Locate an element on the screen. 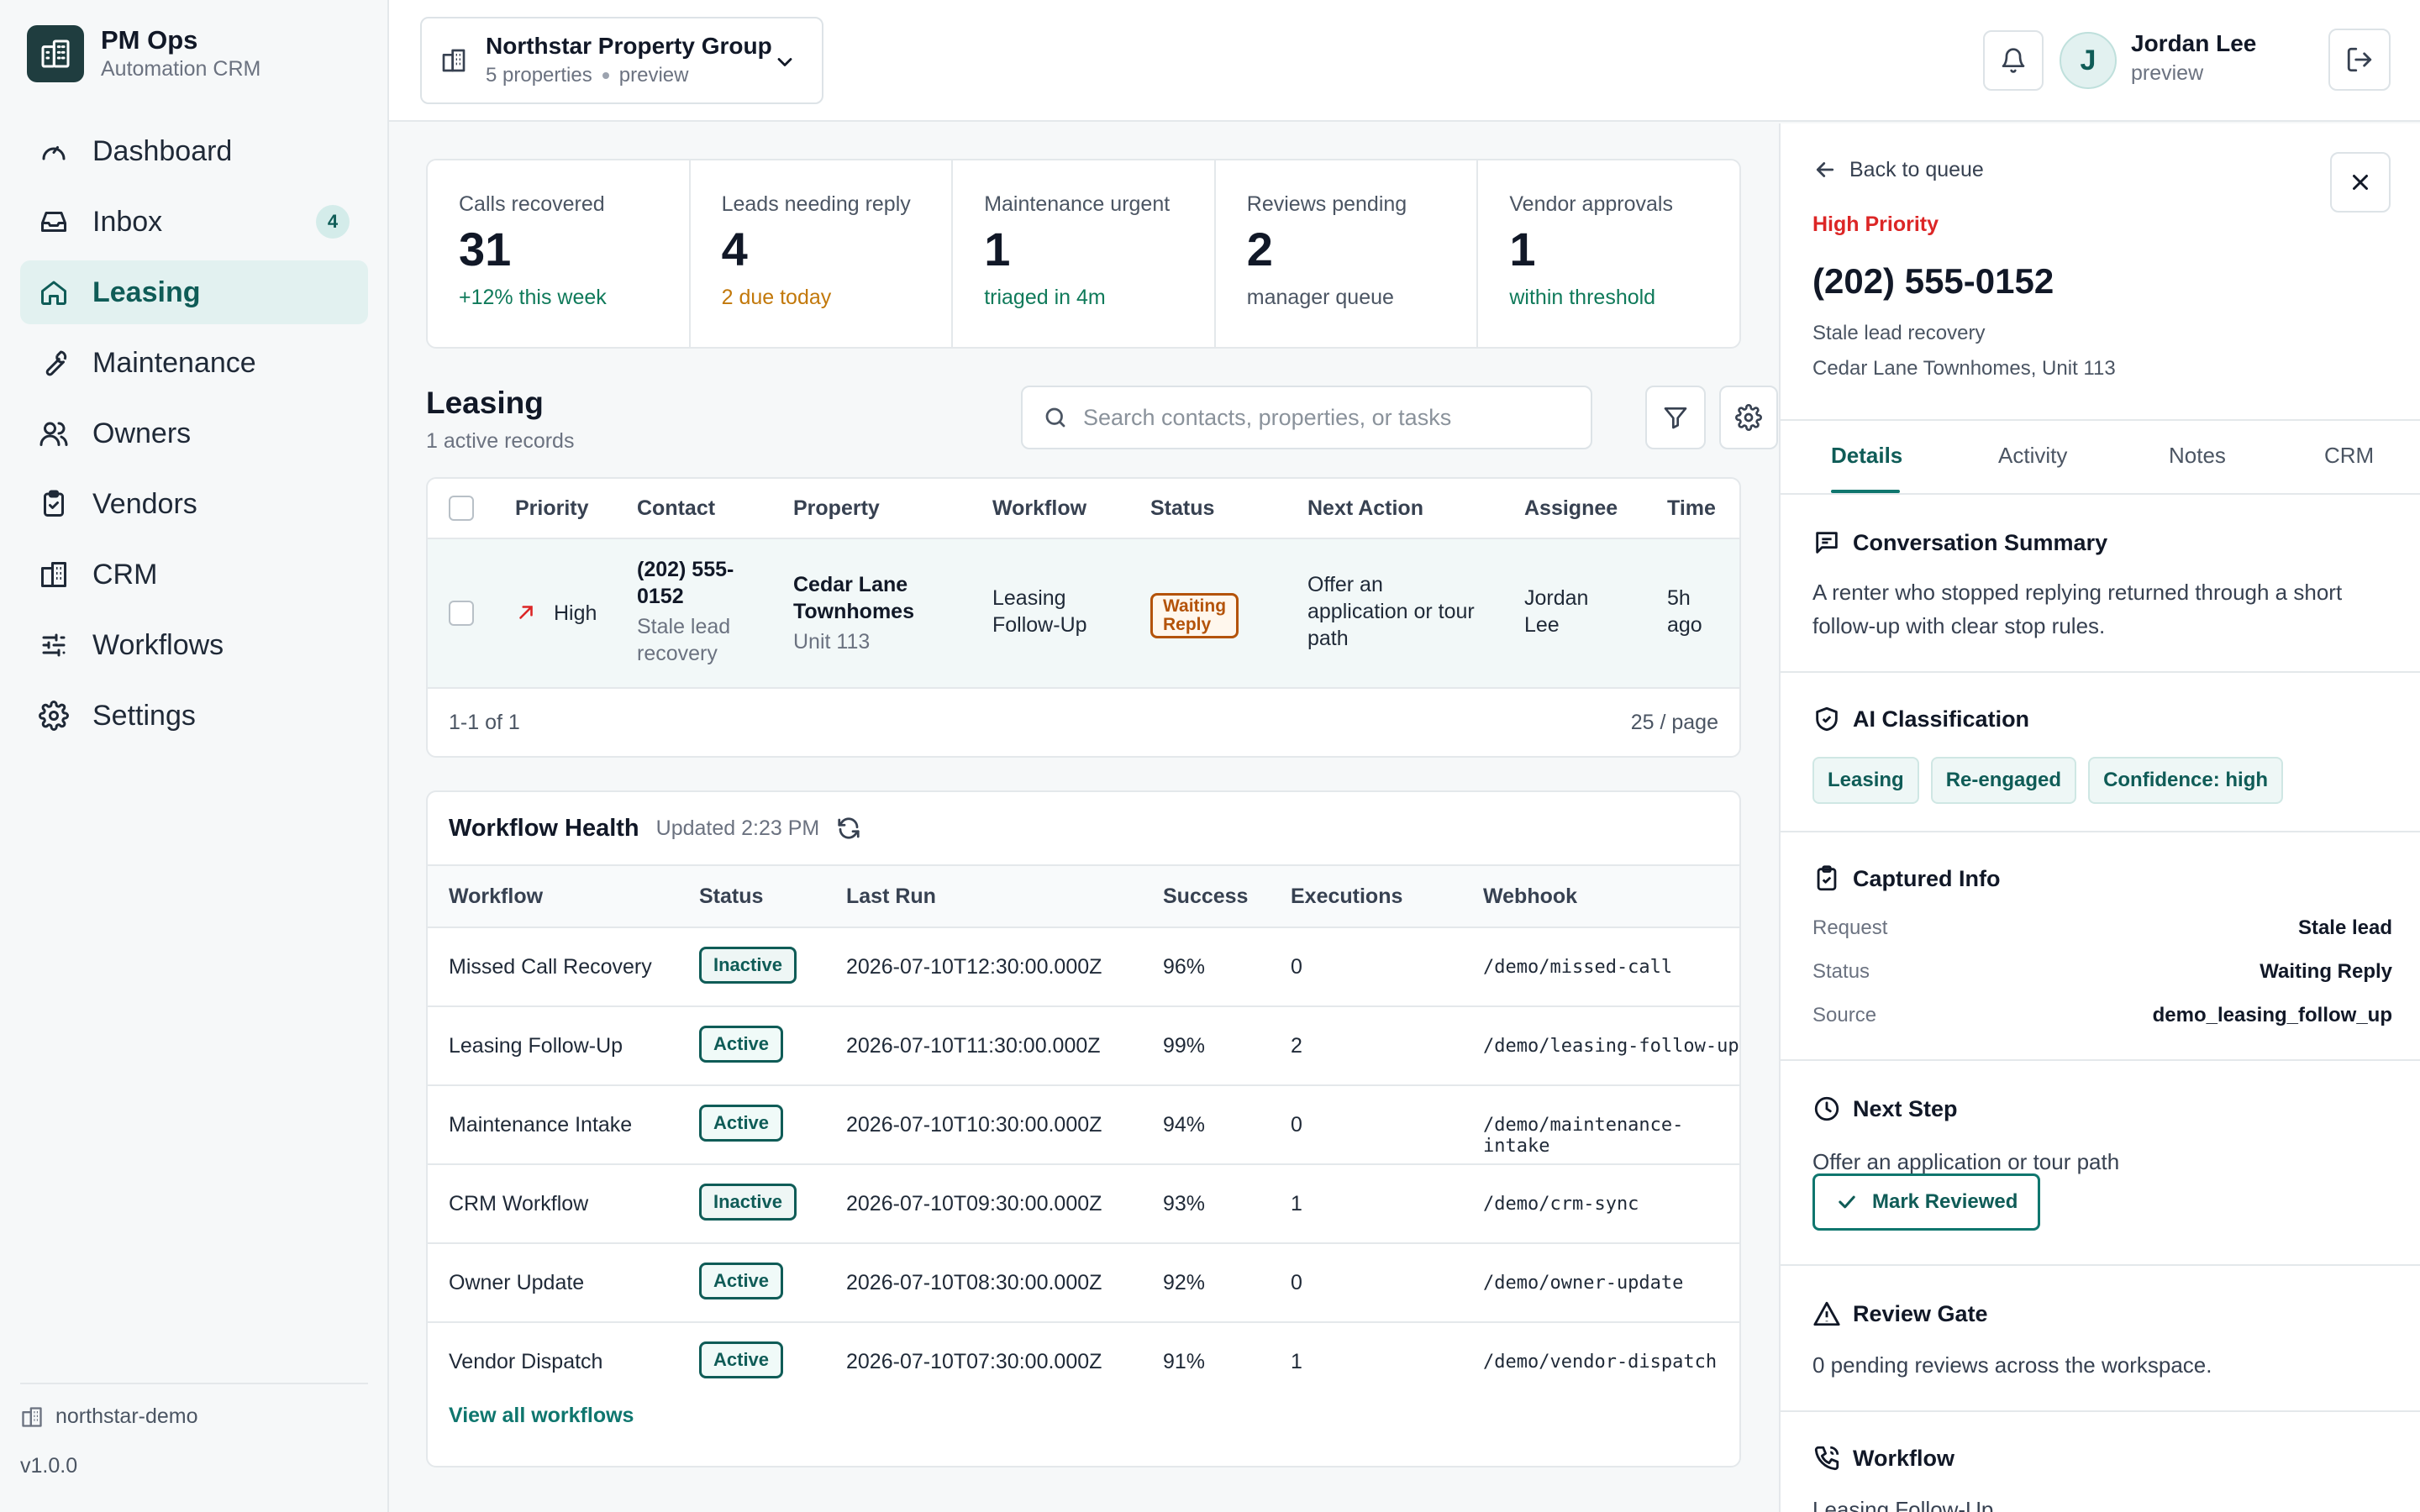 Image resolution: width=2420 pixels, height=1512 pixels. inbox-icon is located at coordinates (53, 222).